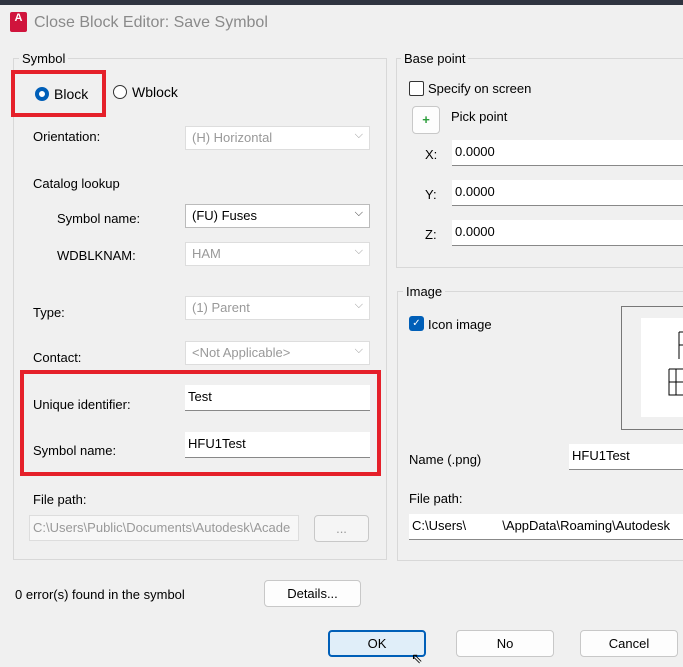 Image resolution: width=683 pixels, height=667 pixels. Describe the element at coordinates (206, 253) in the screenshot. I see `wdblknam-value: HAM` at that location.